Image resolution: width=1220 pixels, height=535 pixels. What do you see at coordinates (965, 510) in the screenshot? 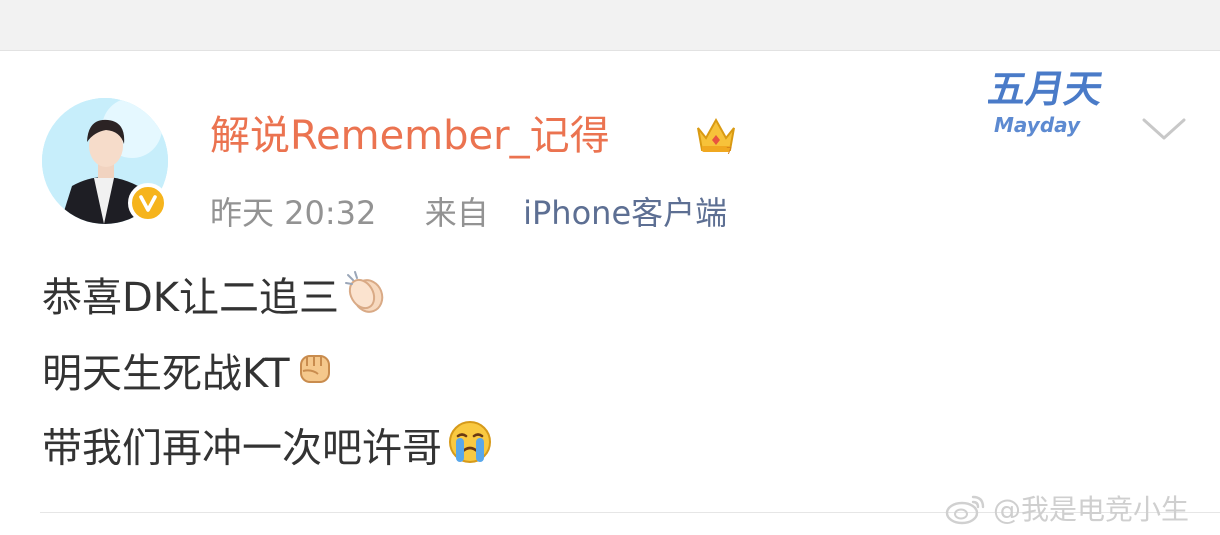
I see `weibo-logo-icon` at bounding box center [965, 510].